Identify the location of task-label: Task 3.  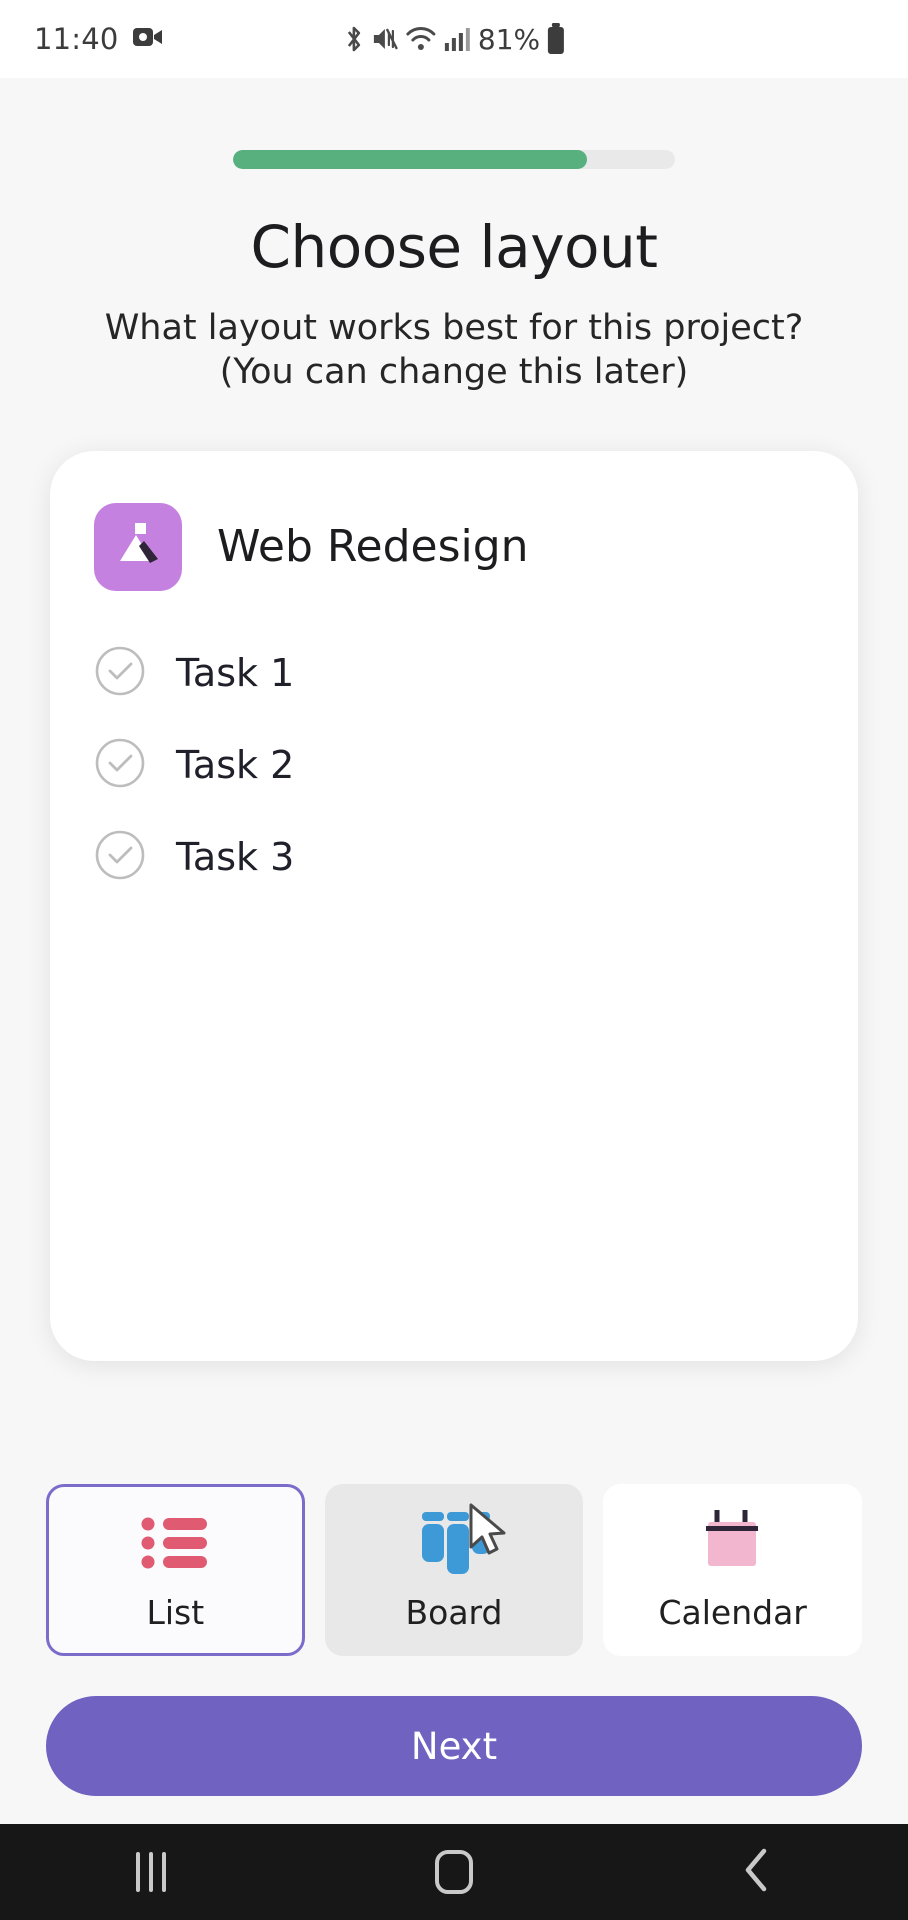
(235, 856).